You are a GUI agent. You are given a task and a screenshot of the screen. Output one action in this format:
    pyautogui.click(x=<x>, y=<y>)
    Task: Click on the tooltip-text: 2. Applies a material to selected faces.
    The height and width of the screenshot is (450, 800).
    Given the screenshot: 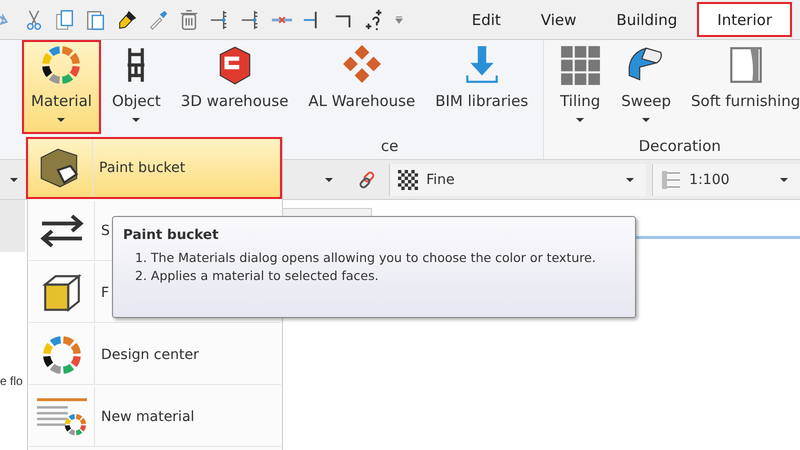 What is the action you would take?
    pyautogui.click(x=257, y=276)
    